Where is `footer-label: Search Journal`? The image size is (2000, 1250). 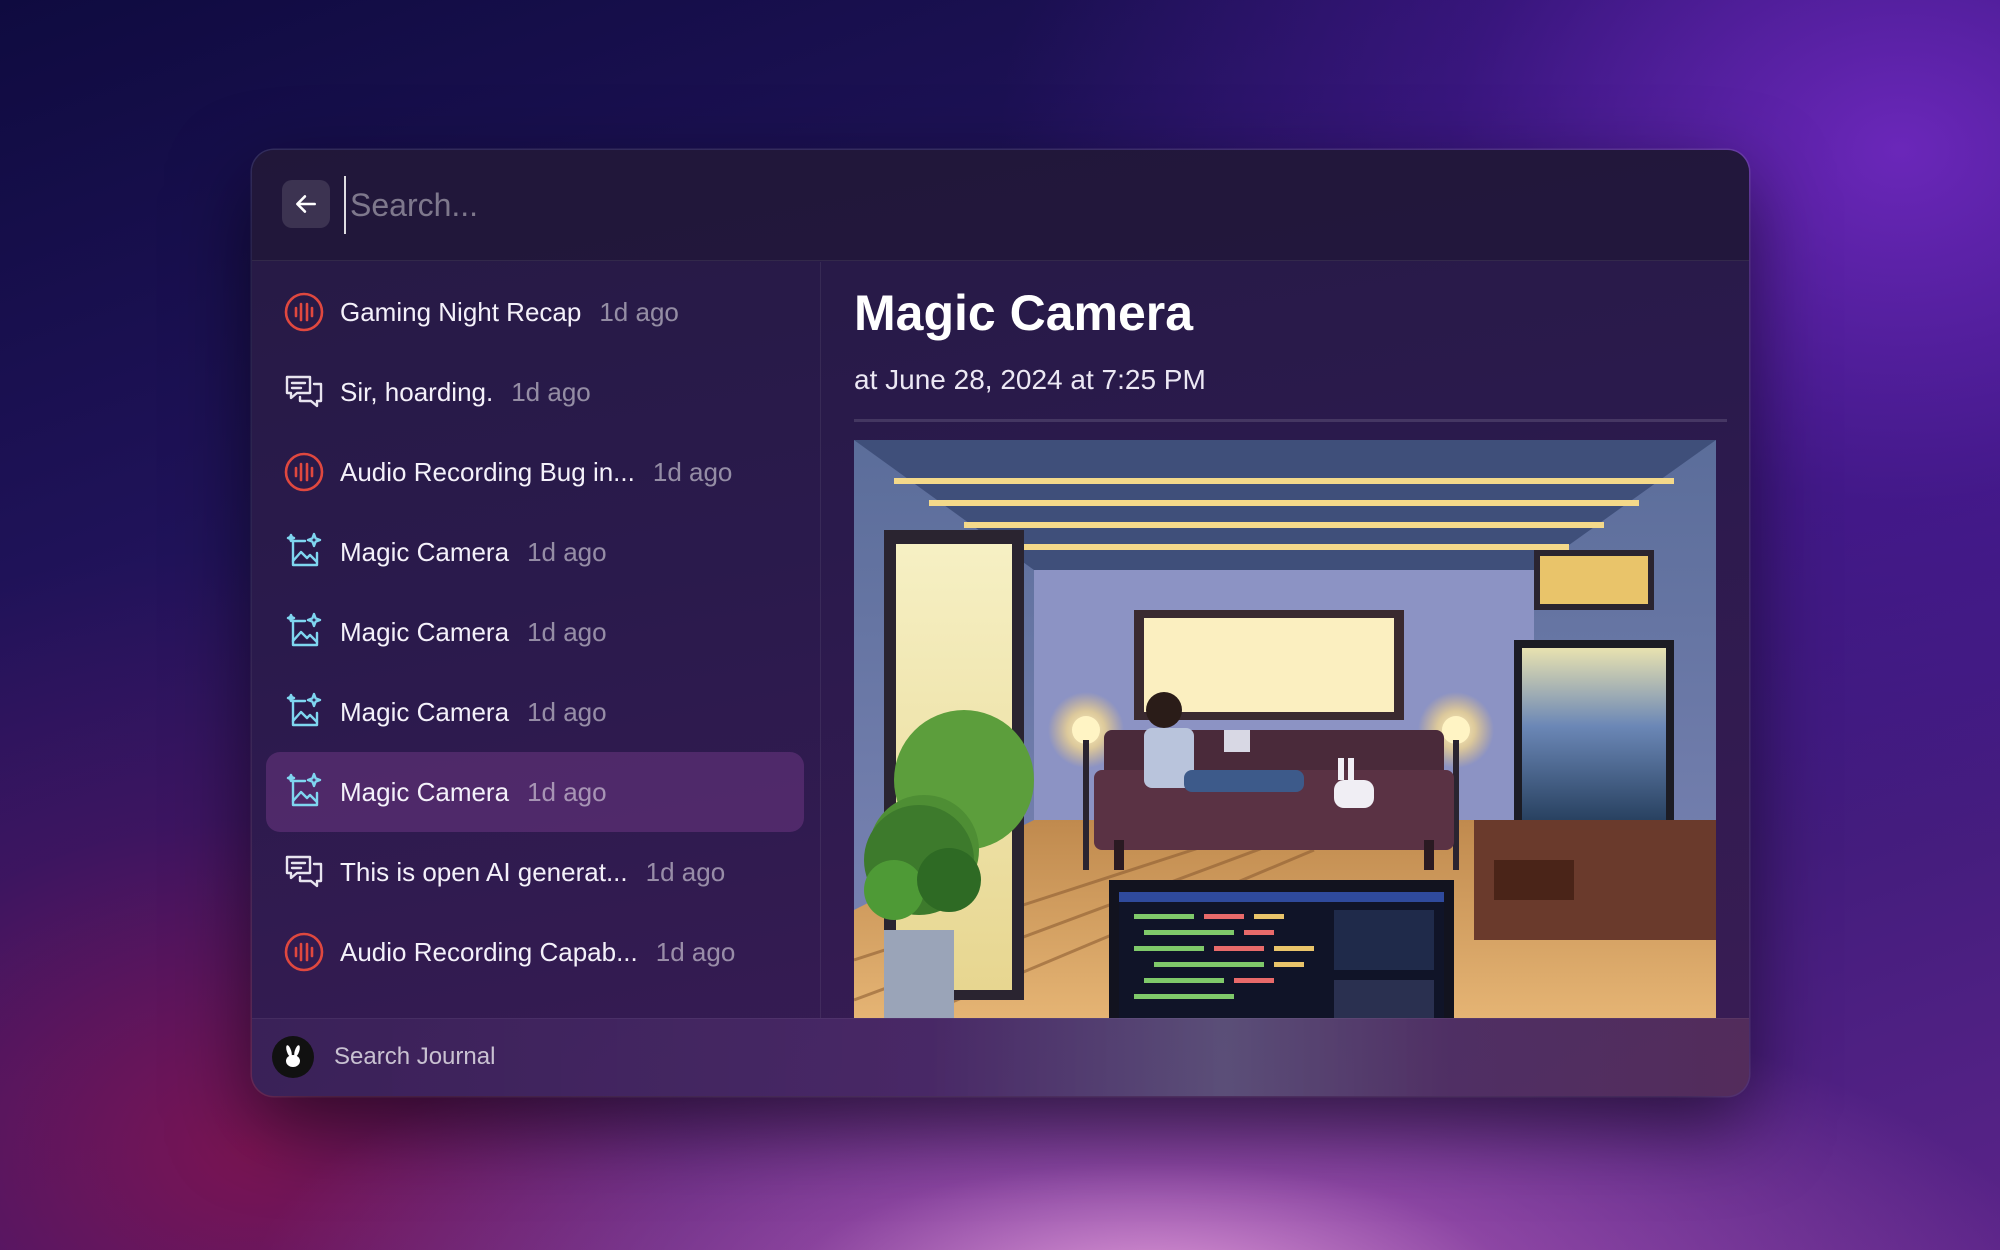
footer-label: Search Journal is located at coordinates (415, 1056).